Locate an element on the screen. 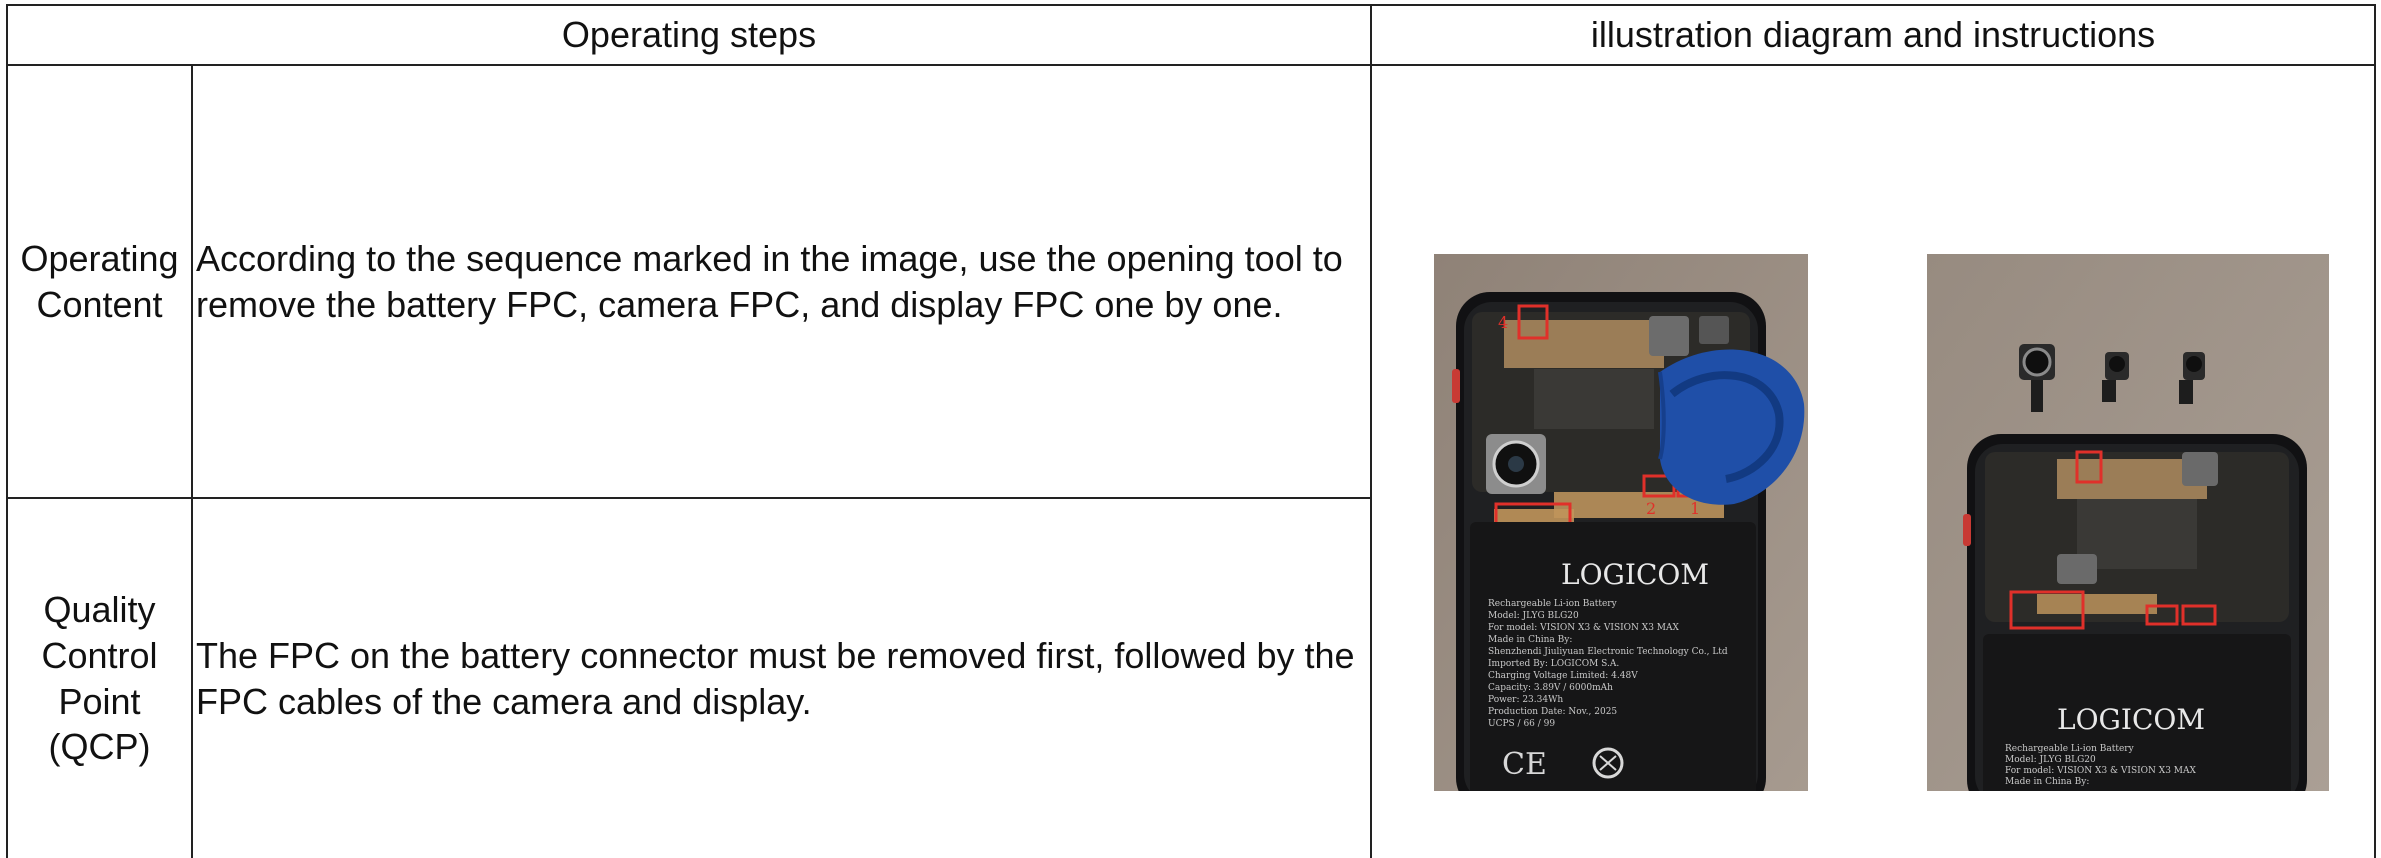 This screenshot has height=858, width=2381. header-illustration-text: illustration diagram and instructions is located at coordinates (1873, 34).